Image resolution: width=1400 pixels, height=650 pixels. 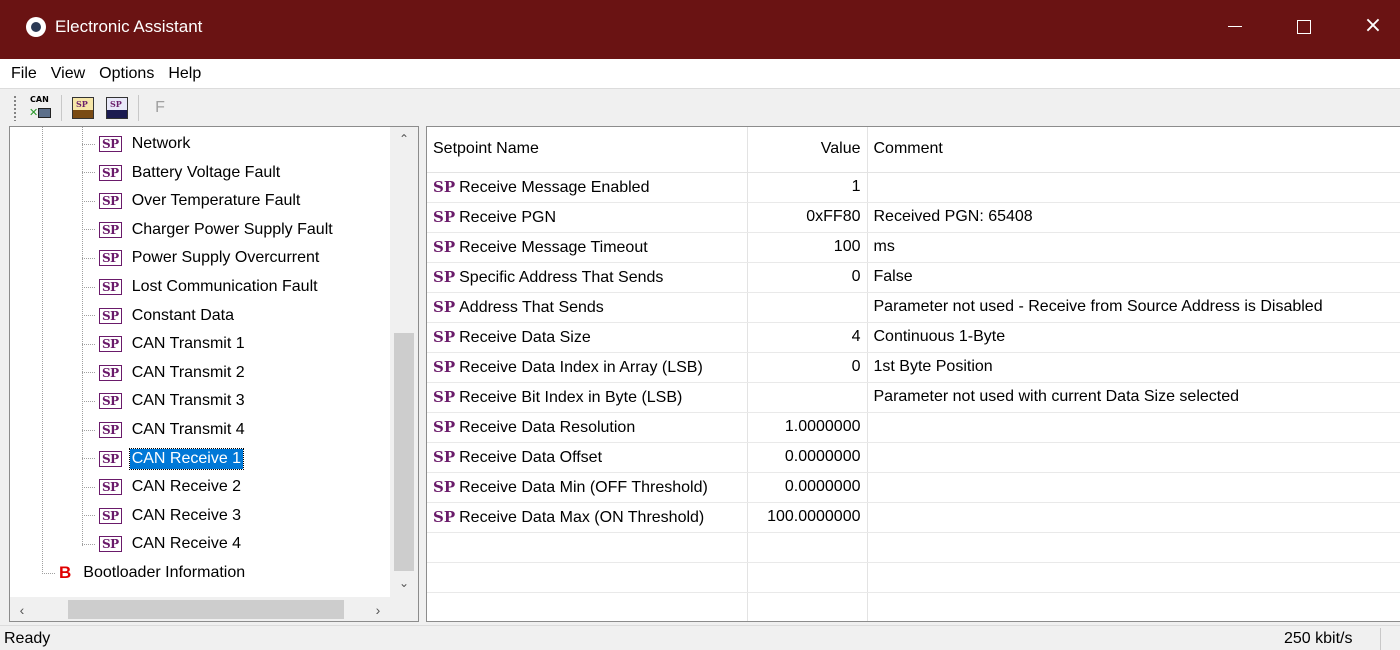 What do you see at coordinates (587, 517) in the screenshot?
I see `setpoint-name-cell: SP Receive Data Max (ON Threshold)` at bounding box center [587, 517].